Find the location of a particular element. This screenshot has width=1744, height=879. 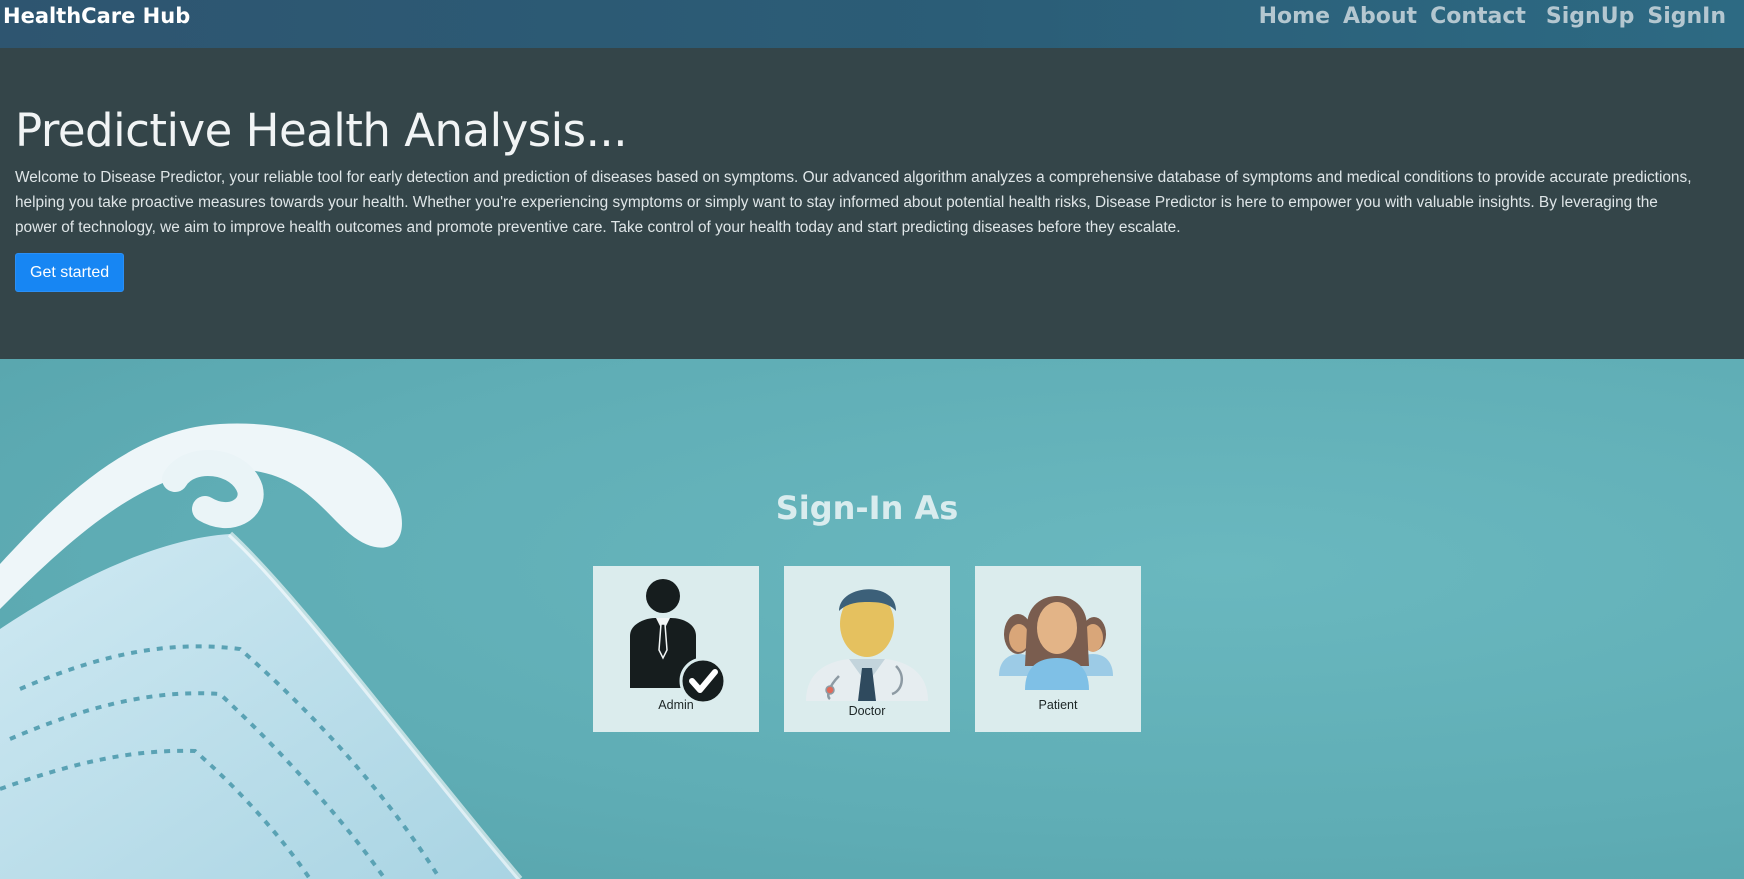

signin-card-patient: Patient is located at coordinates (1058, 649).